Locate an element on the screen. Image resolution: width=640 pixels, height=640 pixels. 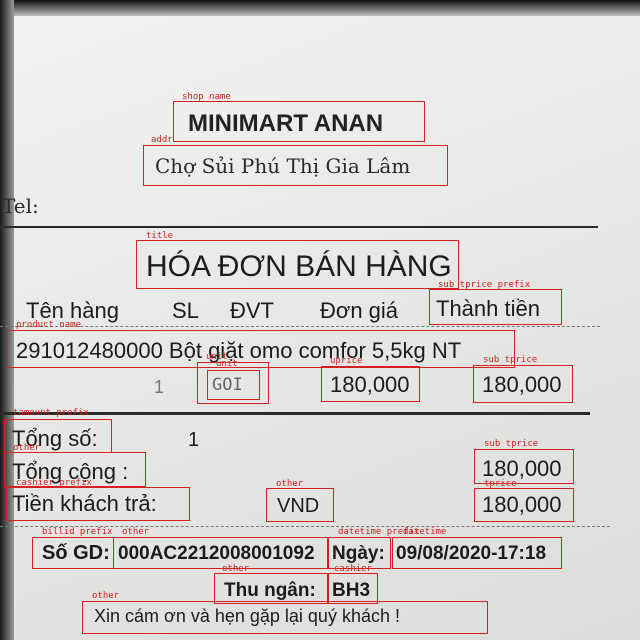
annotation-tag-tamount-prefix: tamount prefix is located at coordinates (51, 413).